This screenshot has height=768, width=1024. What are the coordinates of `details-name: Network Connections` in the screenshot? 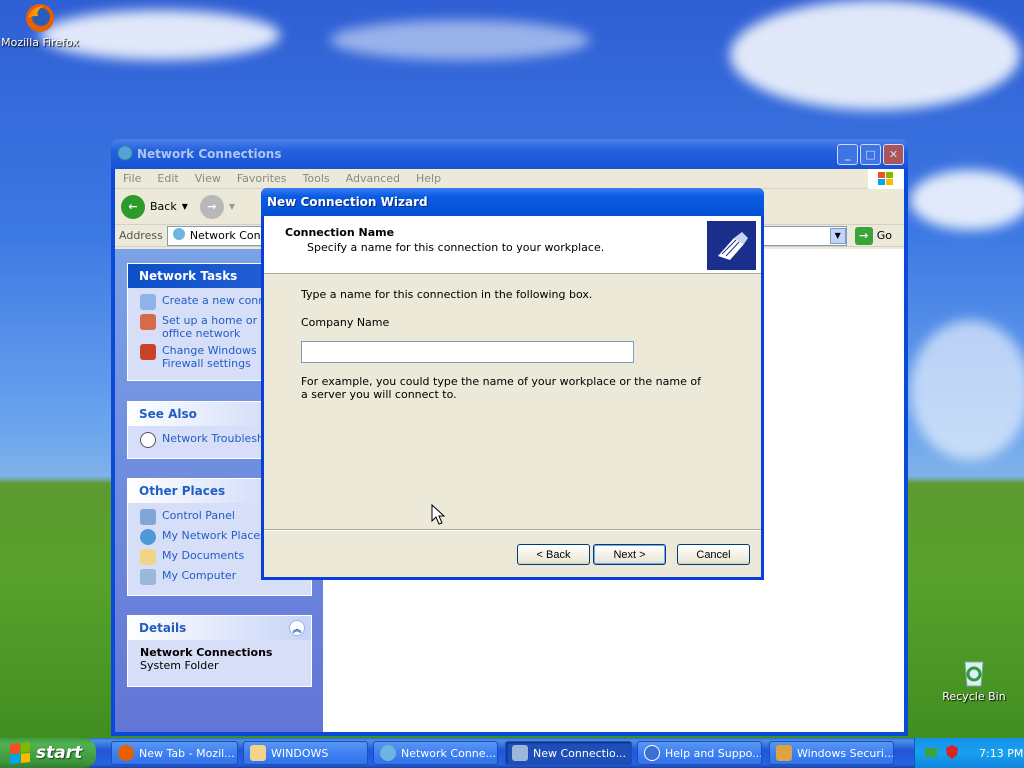 It's located at (206, 652).